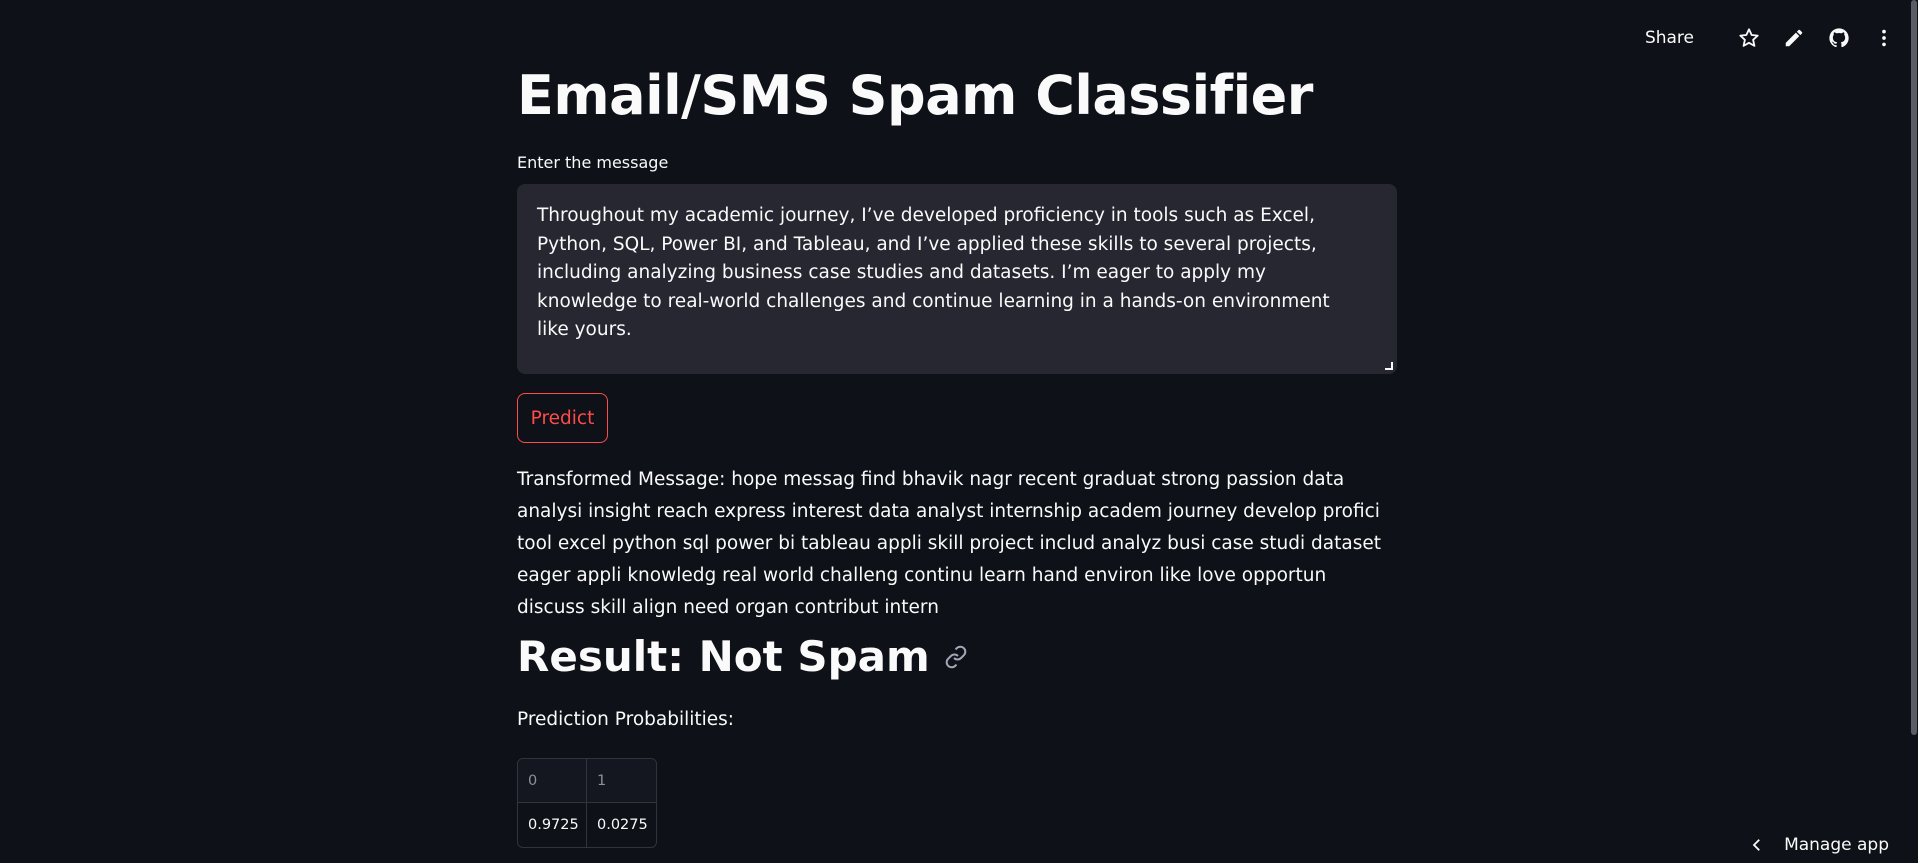  Describe the element at coordinates (915, 95) in the screenshot. I see `page-title: Email/SMS Spam Classifier` at that location.